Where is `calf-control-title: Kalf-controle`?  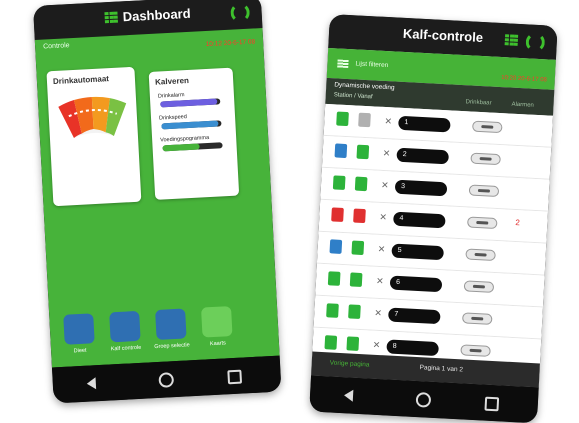 calf-control-title: Kalf-controle is located at coordinates (443, 35).